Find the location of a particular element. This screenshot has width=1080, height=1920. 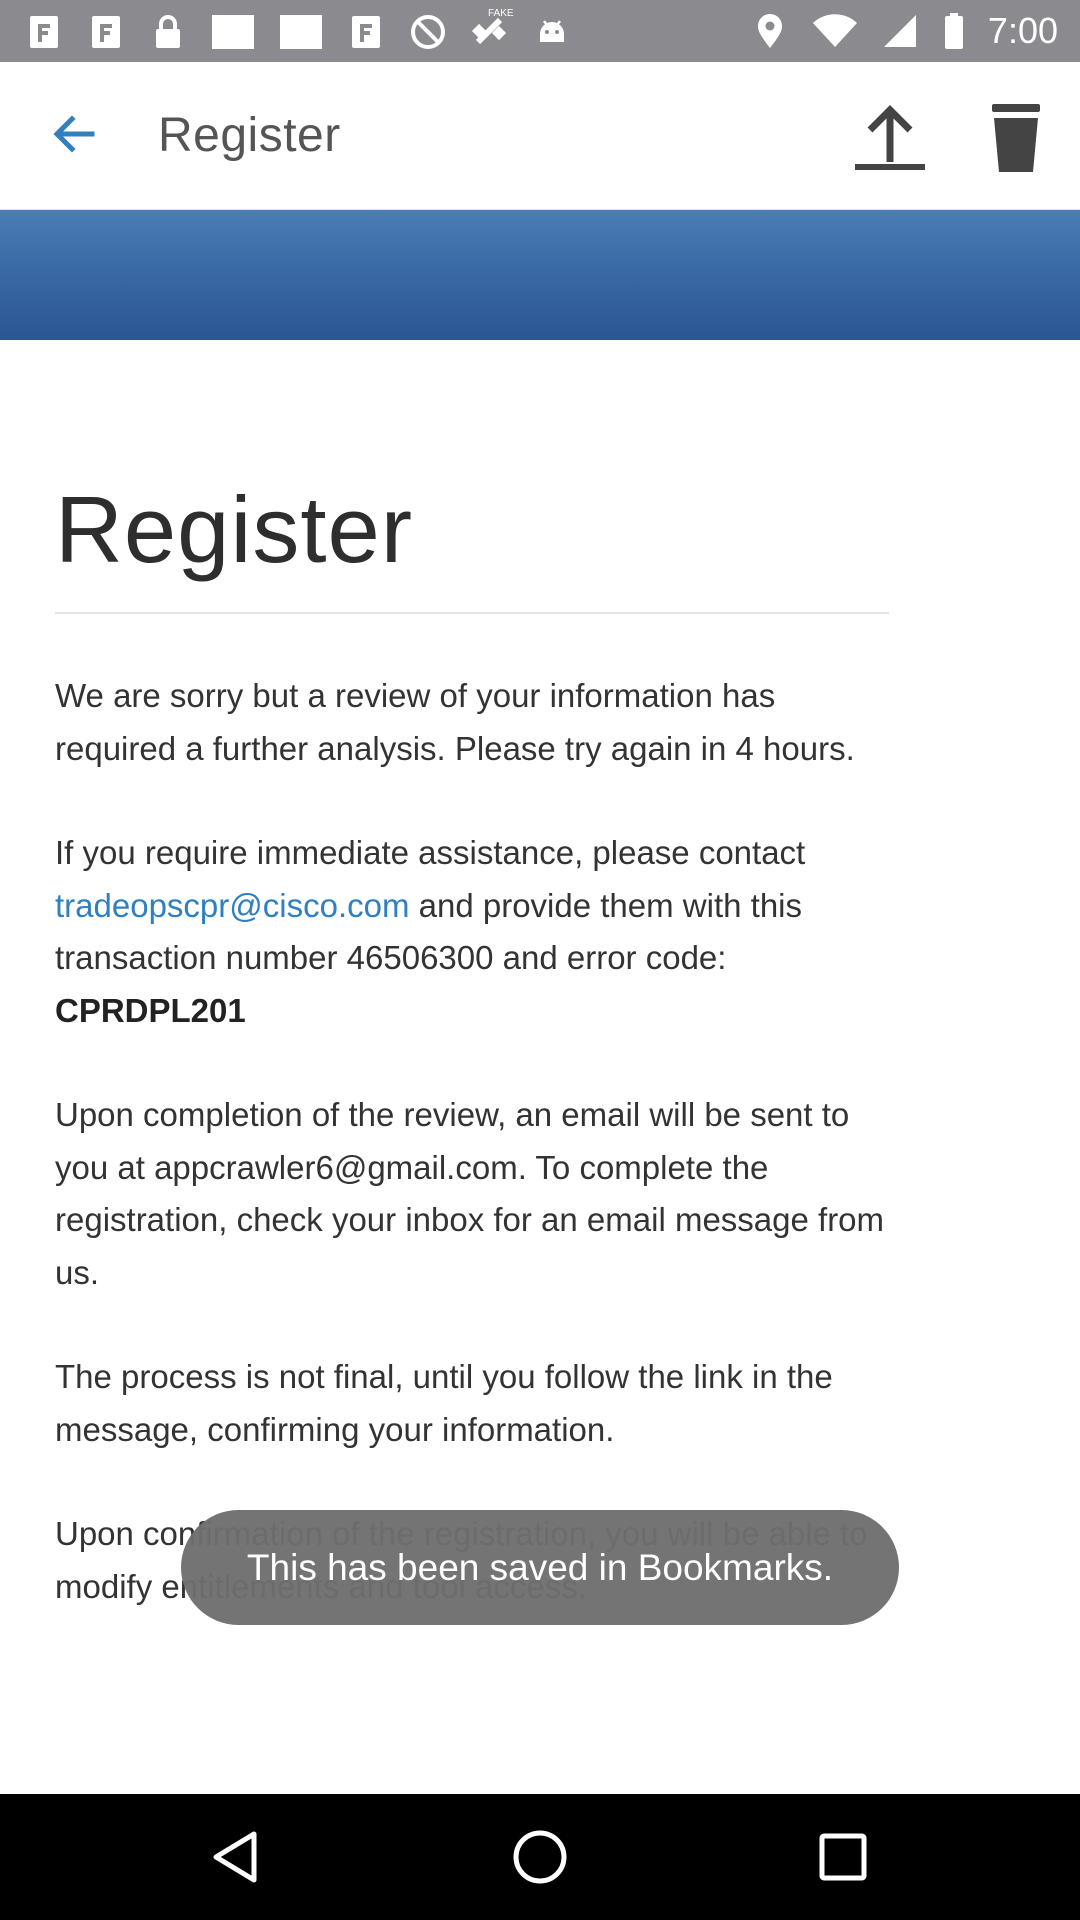

system-nav-bar is located at coordinates (540, 1857).